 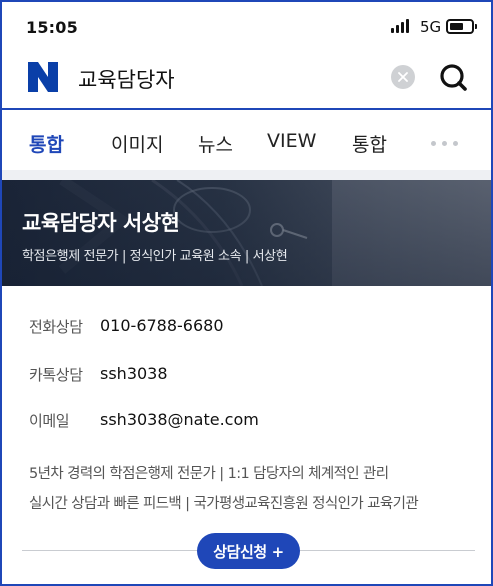 I want to click on kakao-id-link: ssh3038, so click(x=134, y=373).